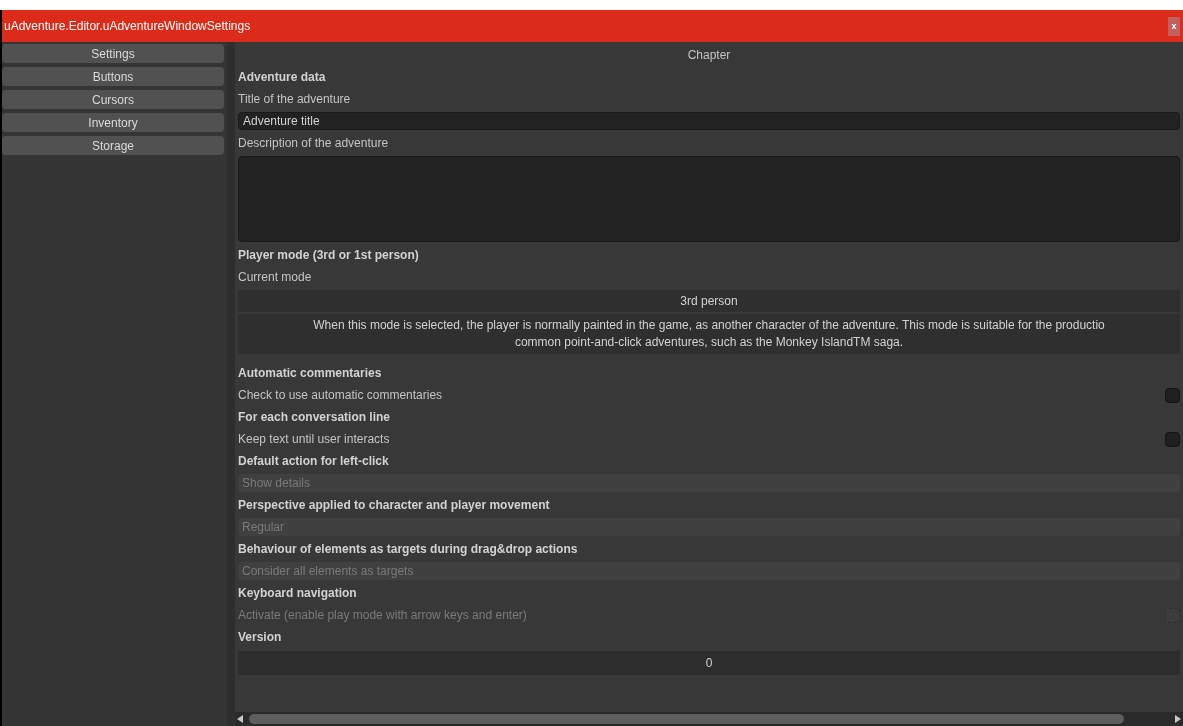 This screenshot has height=726, width=1183. What do you see at coordinates (113, 145) in the screenshot?
I see `sidebar-tab: Storage` at bounding box center [113, 145].